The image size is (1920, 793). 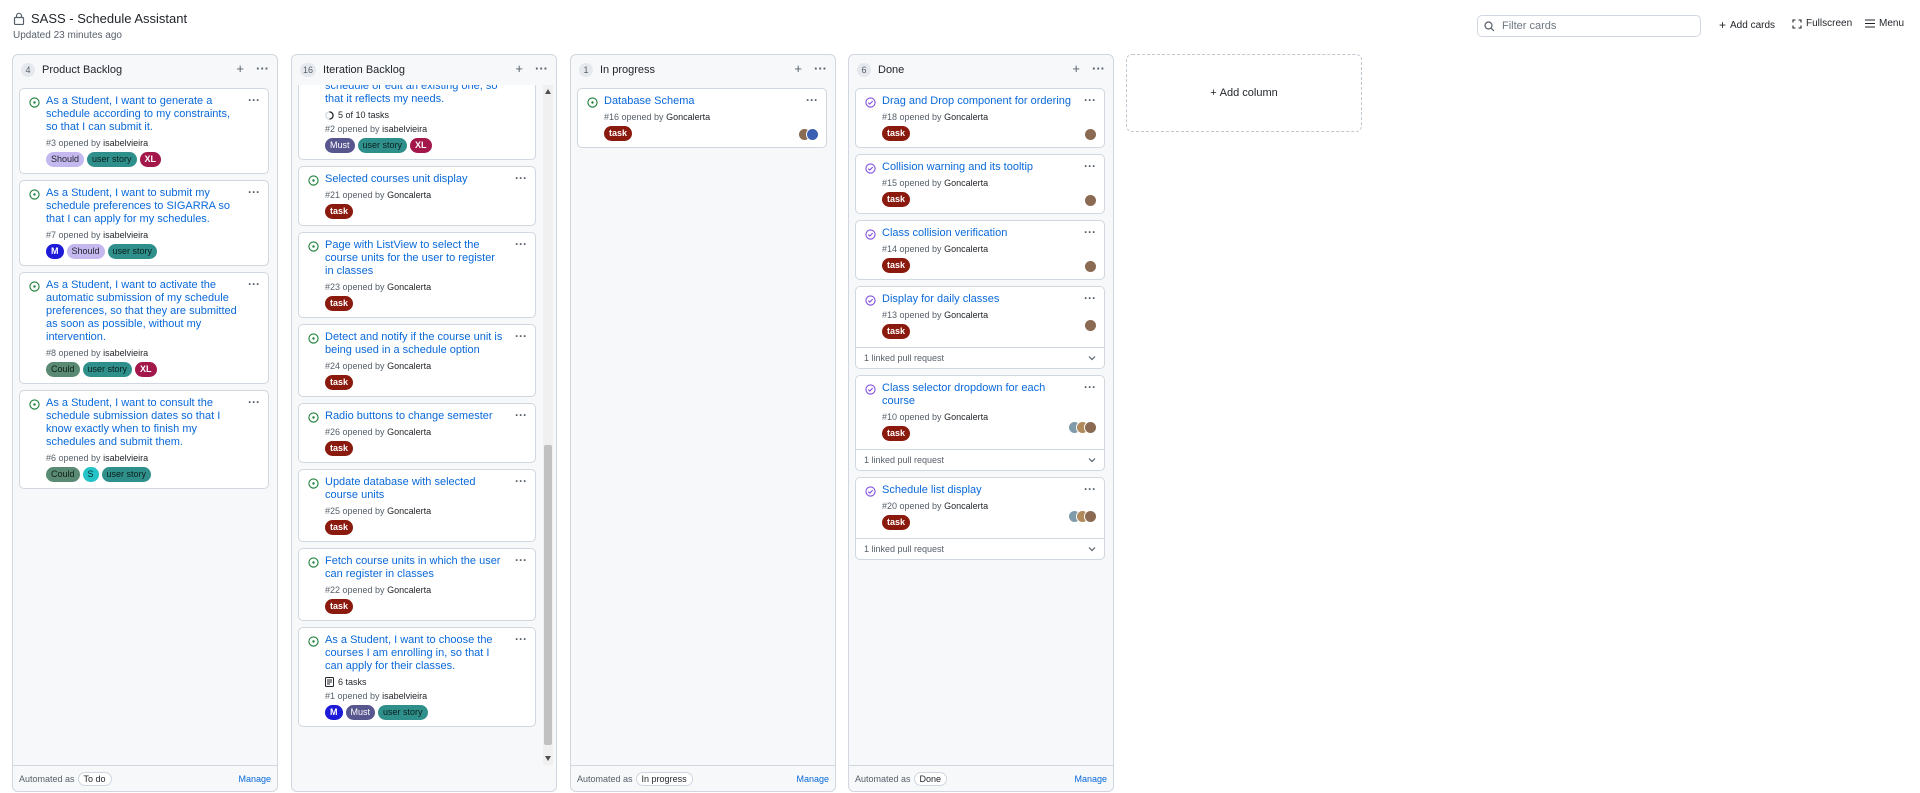 I want to click on card-title-link: Database Schema, so click(x=711, y=101).